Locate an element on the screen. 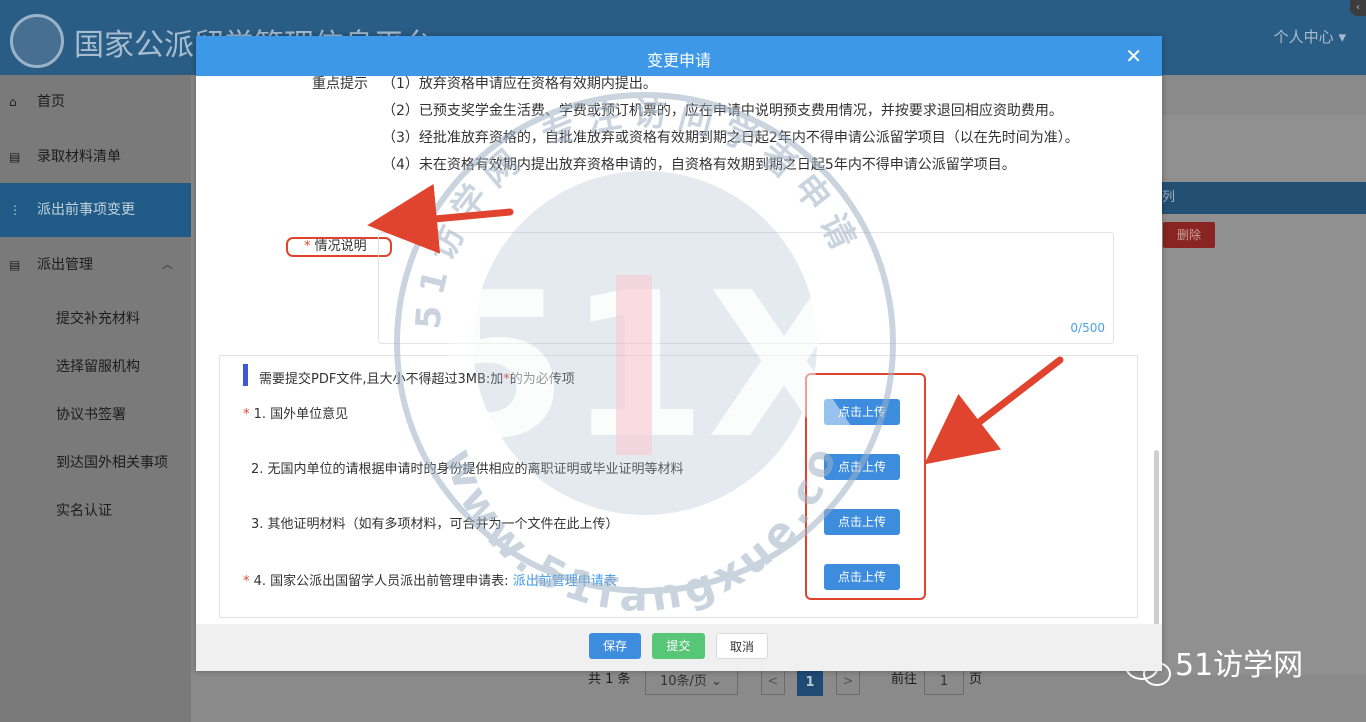  file-item-text: 1. 国外单位意见 is located at coordinates (301, 414).